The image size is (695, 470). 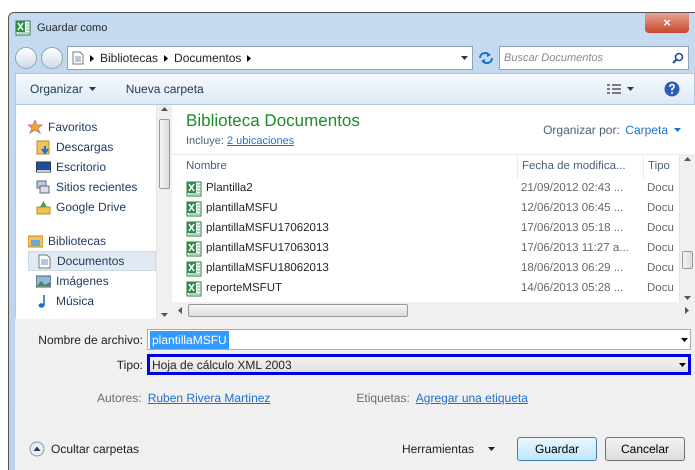 What do you see at coordinates (581, 130) in the screenshot?
I see `arrange-label: Organizar por:` at bounding box center [581, 130].